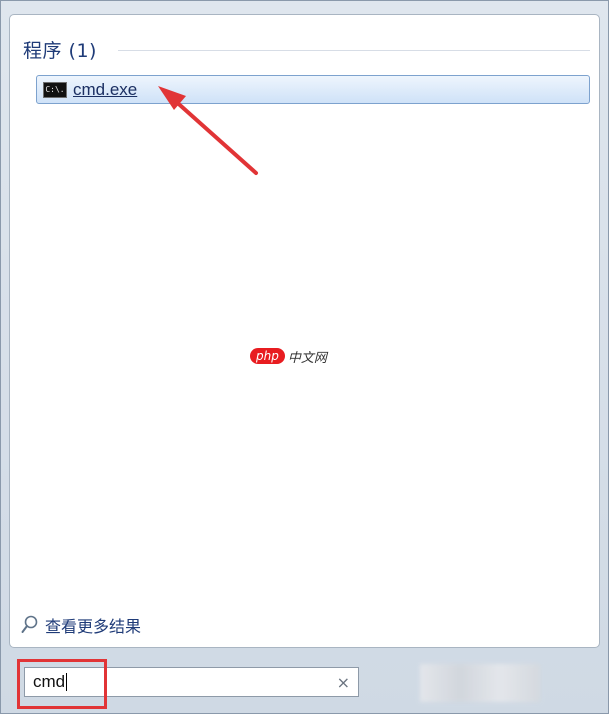 The height and width of the screenshot is (714, 609). Describe the element at coordinates (93, 625) in the screenshot. I see `see-more-results-label: 查看更多结果` at that location.